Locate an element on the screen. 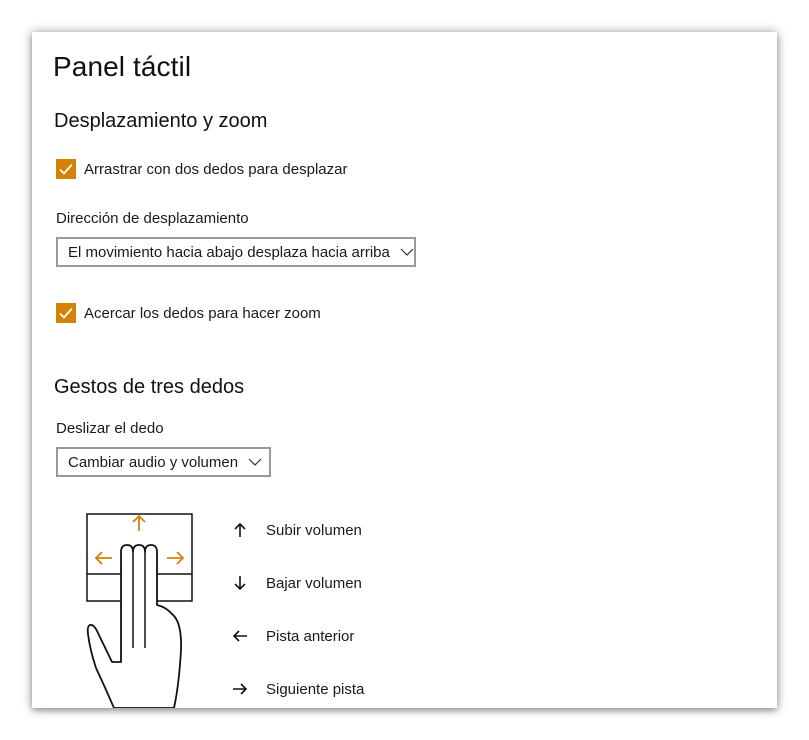 The image size is (809, 740). gesture-item-down: Bajar volumen is located at coordinates (296, 583).